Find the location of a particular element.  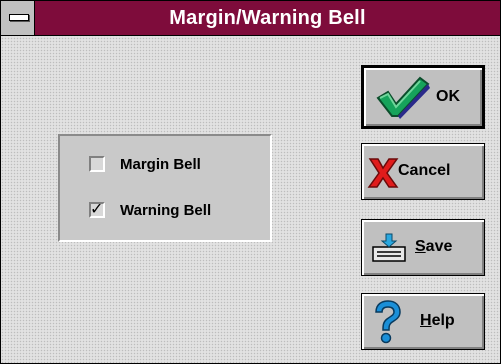

save-button: Save is located at coordinates (423, 247).